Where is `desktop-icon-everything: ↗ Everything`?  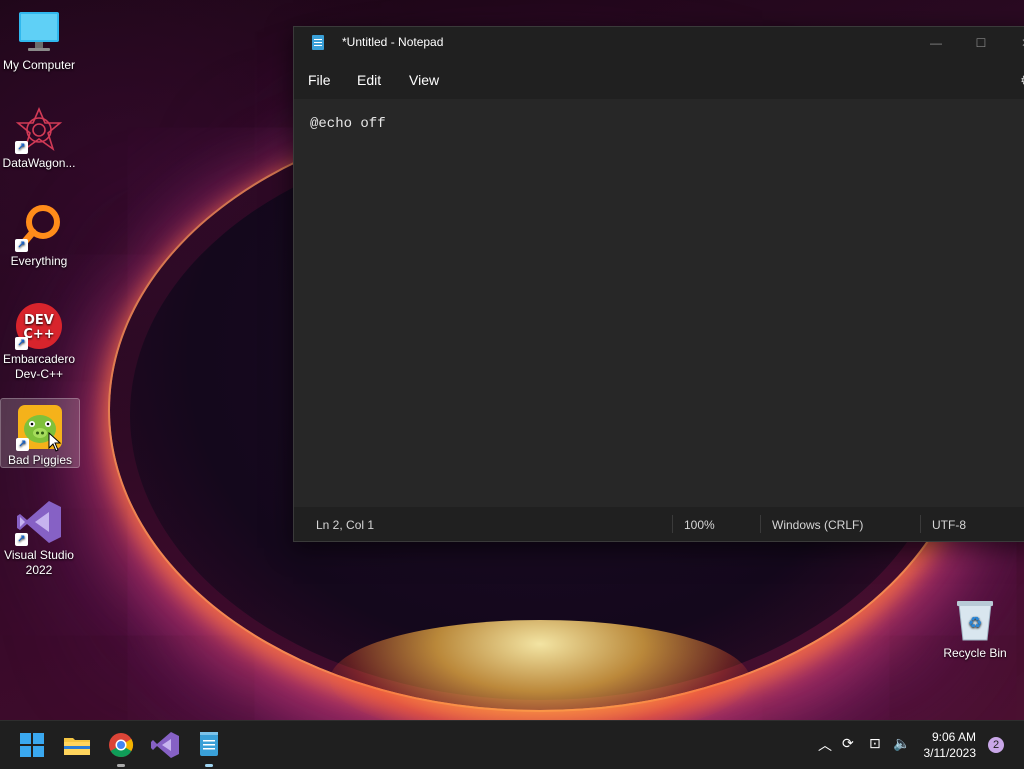 desktop-icon-everything: ↗ Everything is located at coordinates (39, 234).